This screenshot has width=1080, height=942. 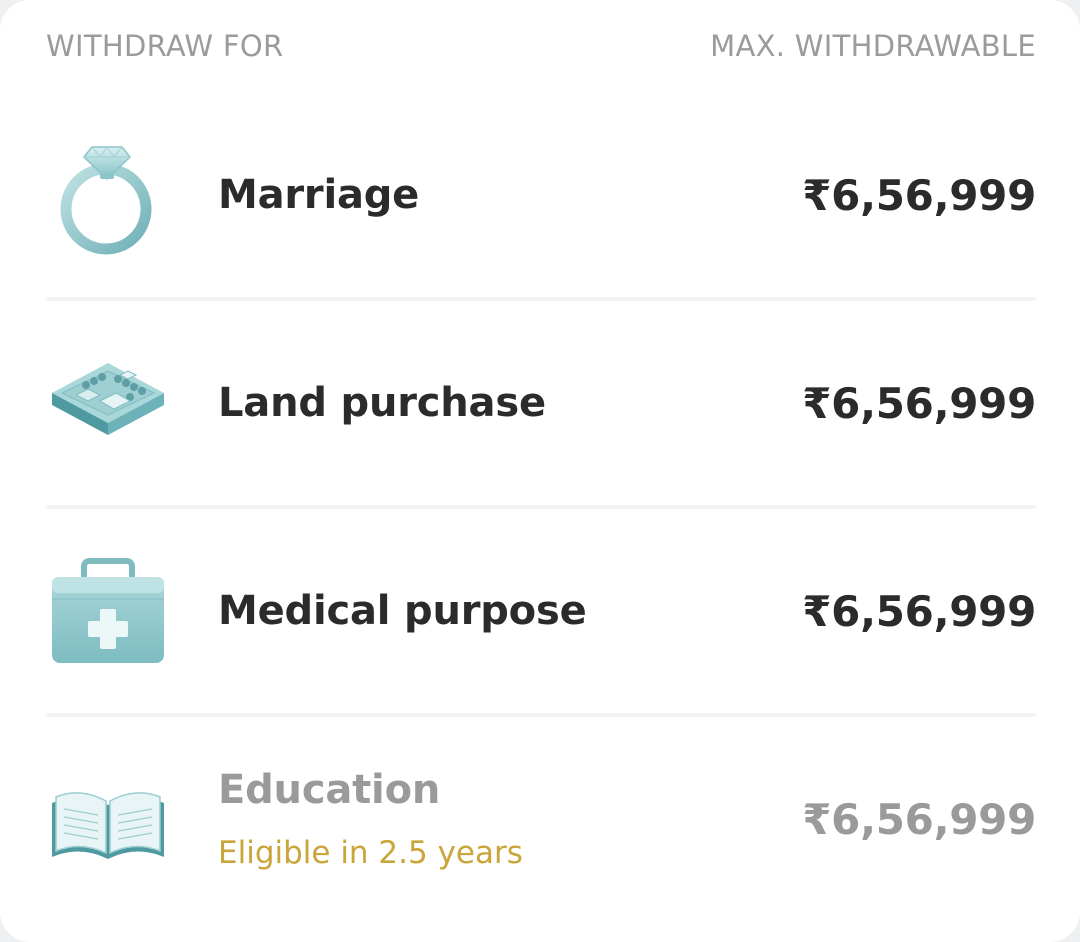 I want to click on option-label-group: Medical purpose, so click(x=402, y=611).